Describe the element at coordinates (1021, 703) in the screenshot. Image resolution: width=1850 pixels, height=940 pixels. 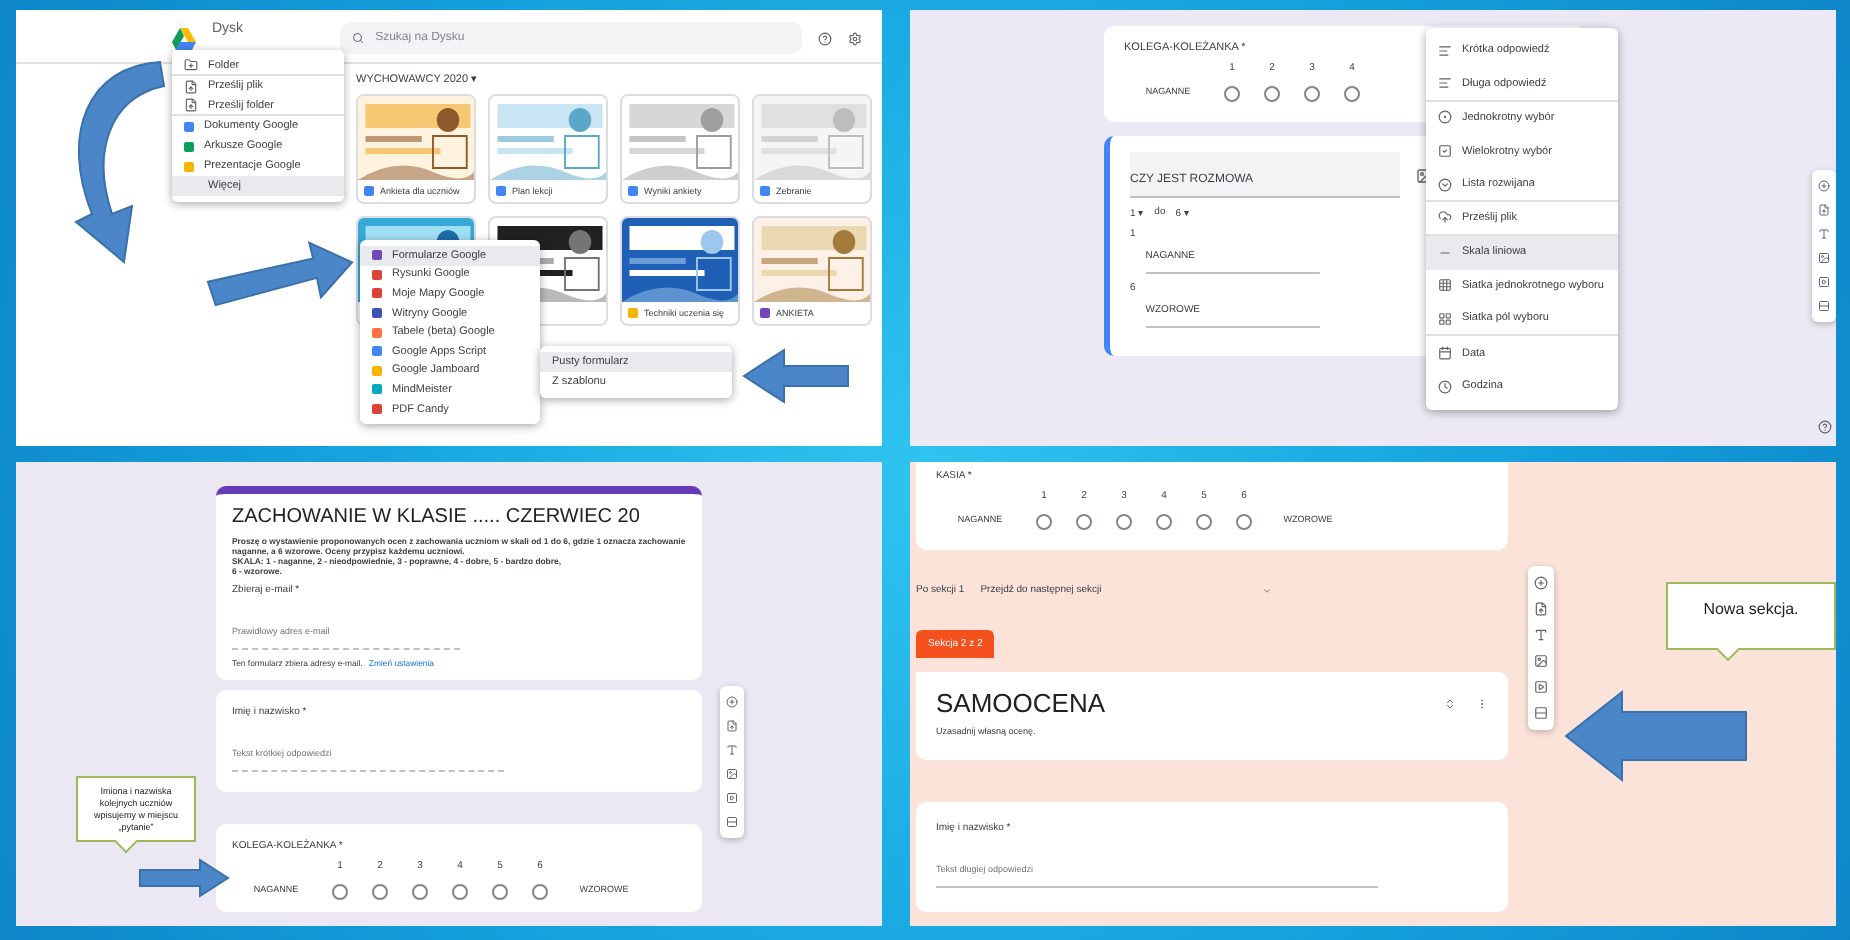
I see `section-title: SAMOOCENA` at that location.